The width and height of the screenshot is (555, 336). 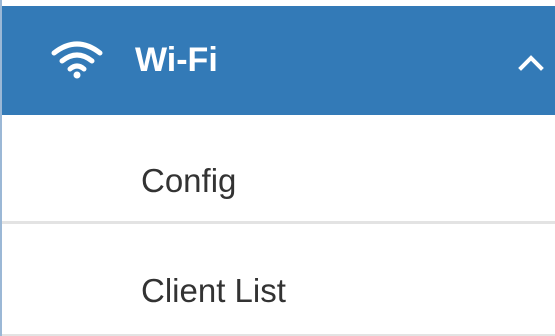 What do you see at coordinates (189, 180) in the screenshot?
I see `menu-item-label: Config` at bounding box center [189, 180].